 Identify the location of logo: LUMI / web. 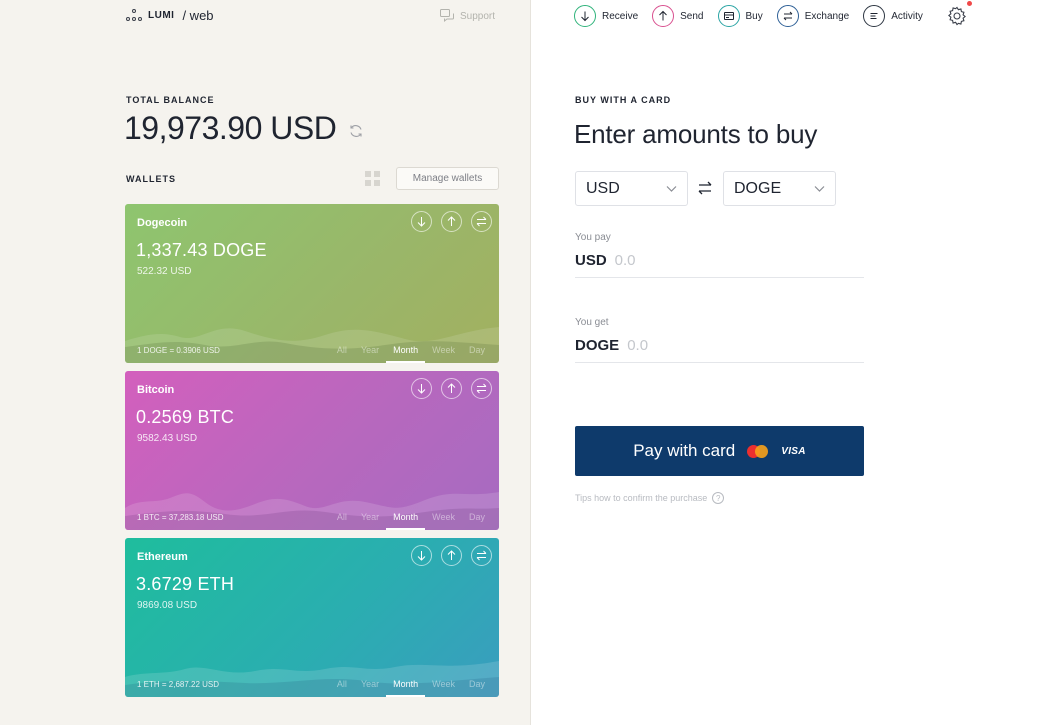
(170, 15).